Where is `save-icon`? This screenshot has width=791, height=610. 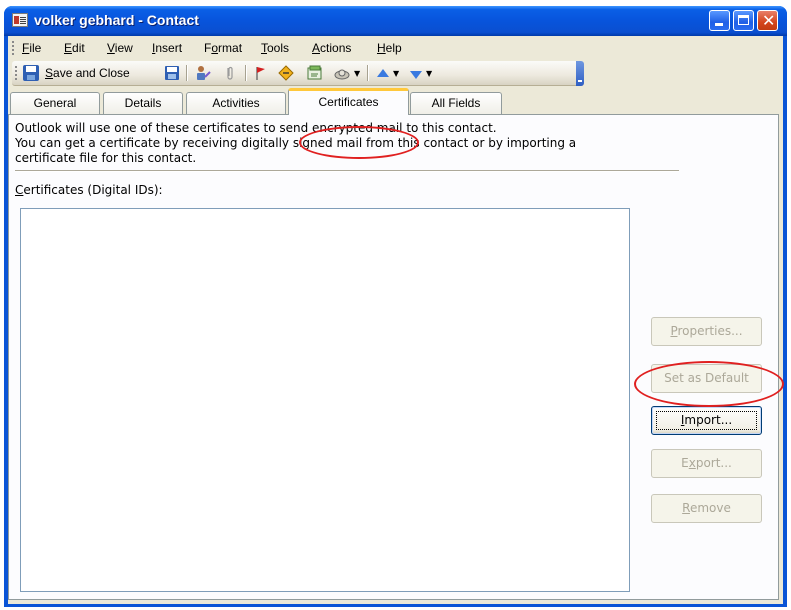
save-icon is located at coordinates (31, 73).